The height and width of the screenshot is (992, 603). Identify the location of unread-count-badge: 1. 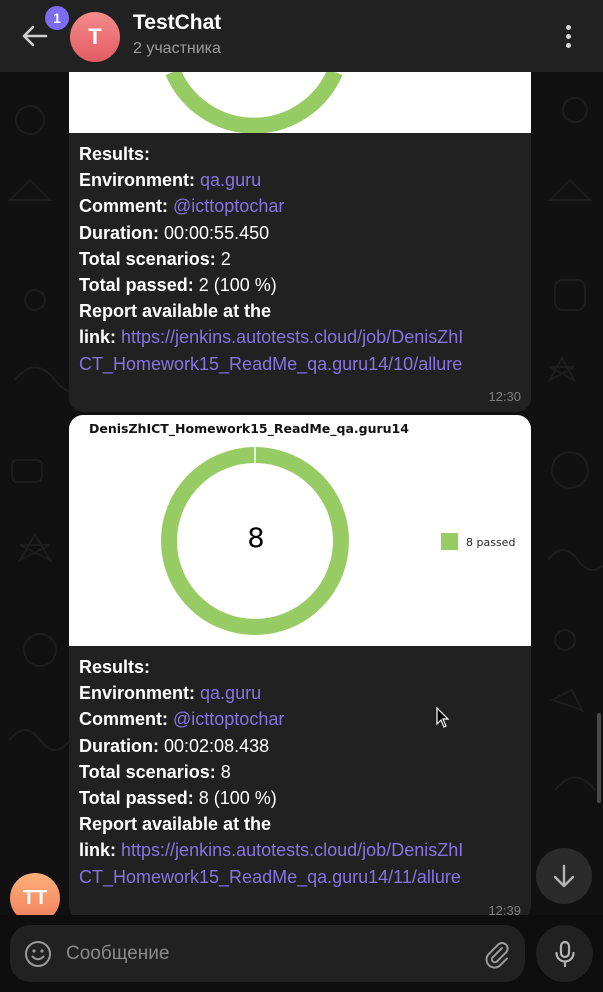
(57, 18).